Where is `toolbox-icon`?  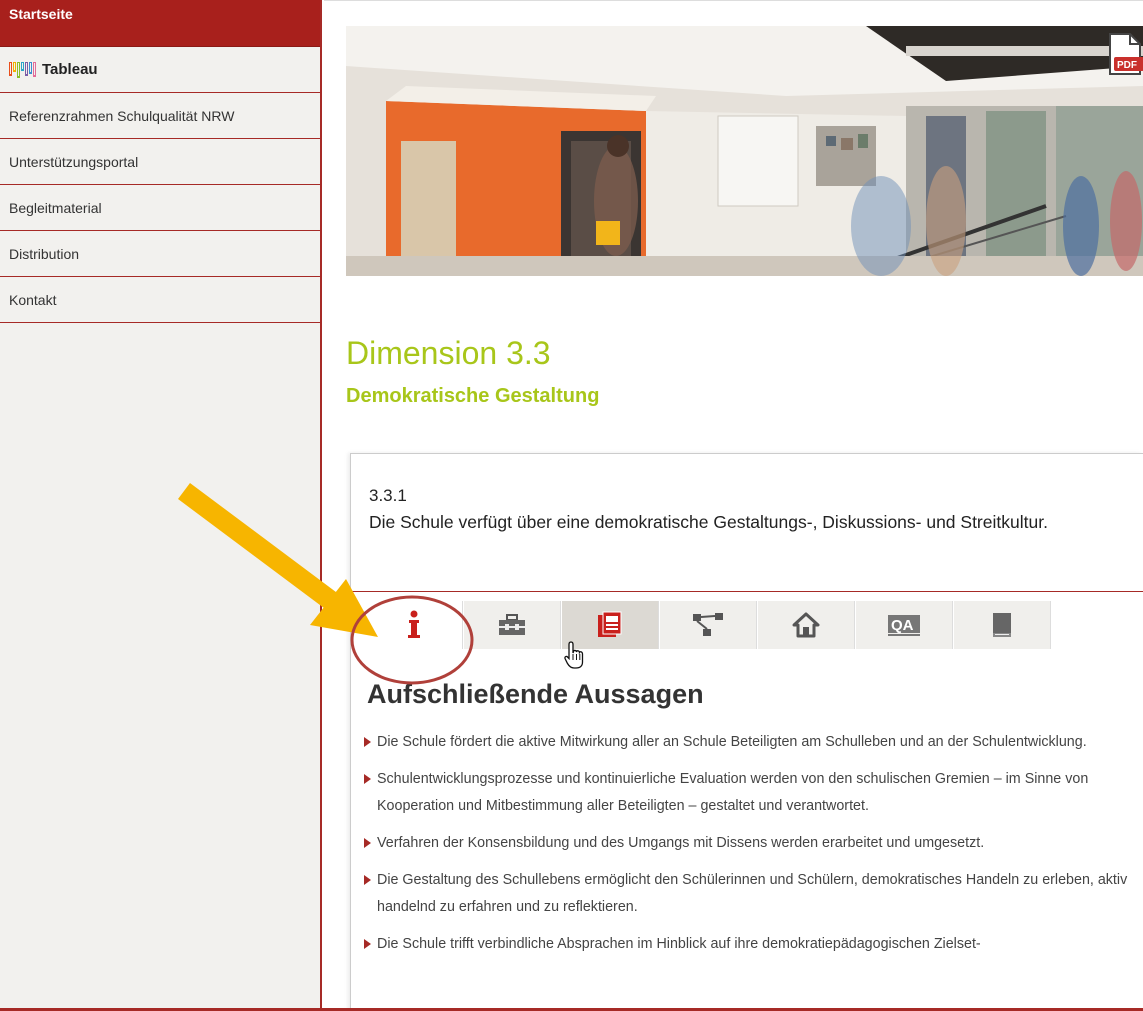
toolbox-icon is located at coordinates (512, 624).